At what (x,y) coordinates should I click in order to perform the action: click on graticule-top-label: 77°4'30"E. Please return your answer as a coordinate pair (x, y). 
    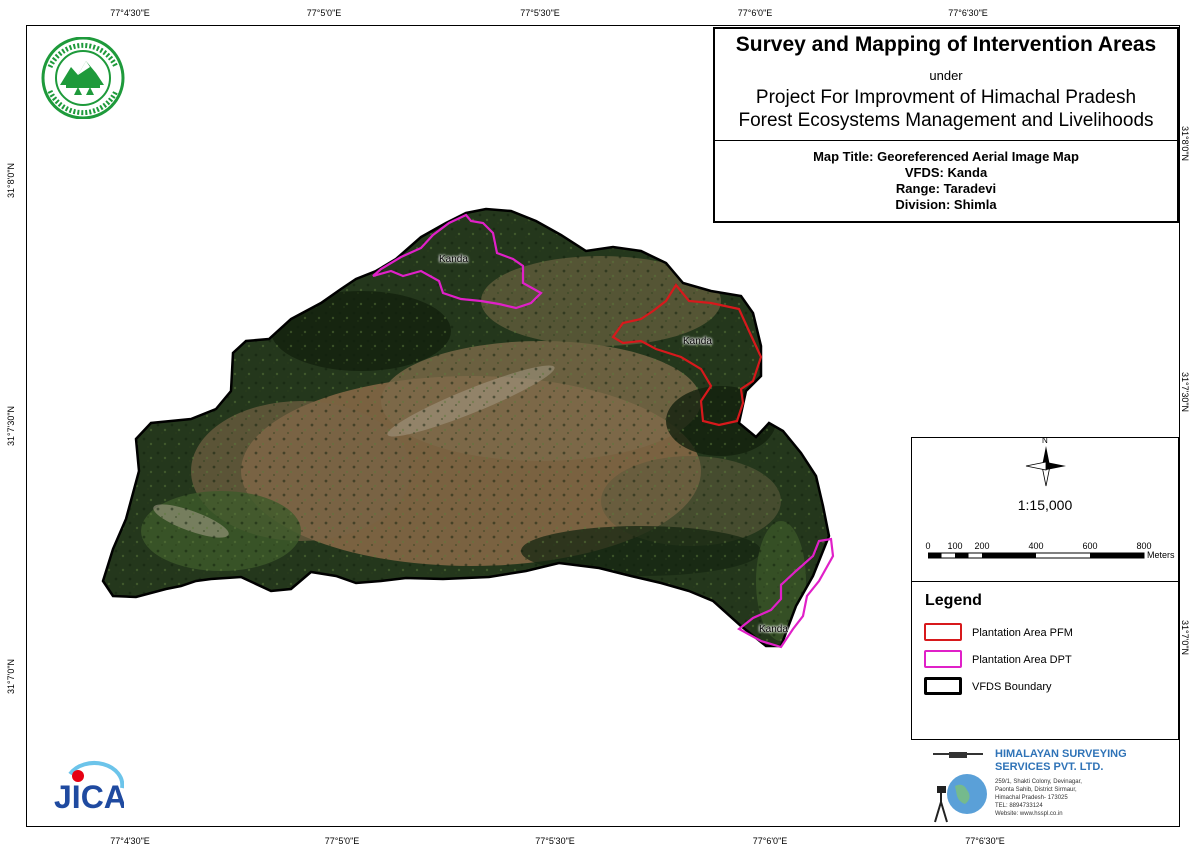
    Looking at the image, I should click on (130, 13).